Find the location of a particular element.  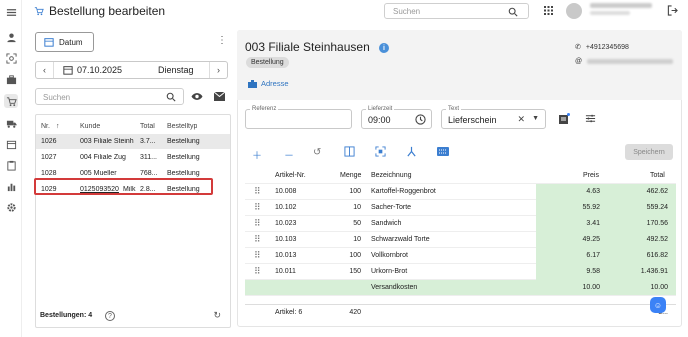

briefcase-icon is located at coordinates (11, 79).